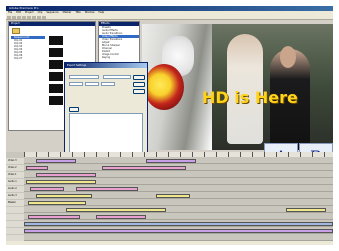 The width and height of the screenshot is (339, 251). What do you see at coordinates (10, 12) in the screenshot?
I see `menu-file: File` at bounding box center [10, 12].